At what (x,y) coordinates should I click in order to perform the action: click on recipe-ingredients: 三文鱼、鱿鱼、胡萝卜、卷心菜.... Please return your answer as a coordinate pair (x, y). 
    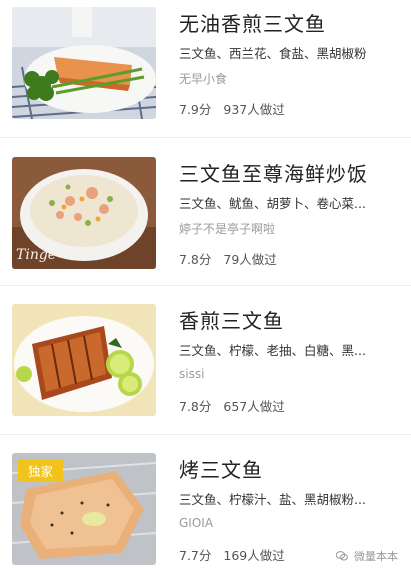
    Looking at the image, I should click on (272, 203).